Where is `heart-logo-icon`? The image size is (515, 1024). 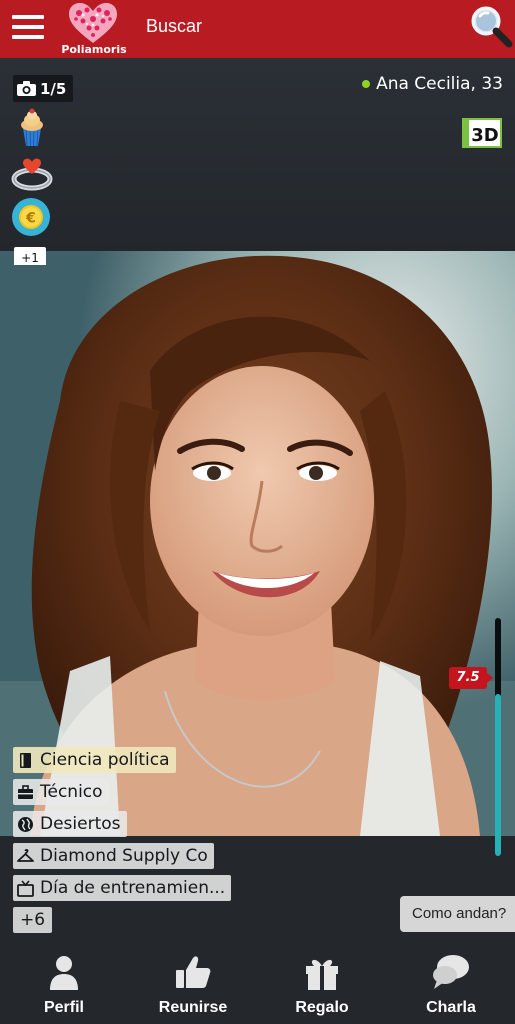
heart-logo-icon is located at coordinates (93, 23).